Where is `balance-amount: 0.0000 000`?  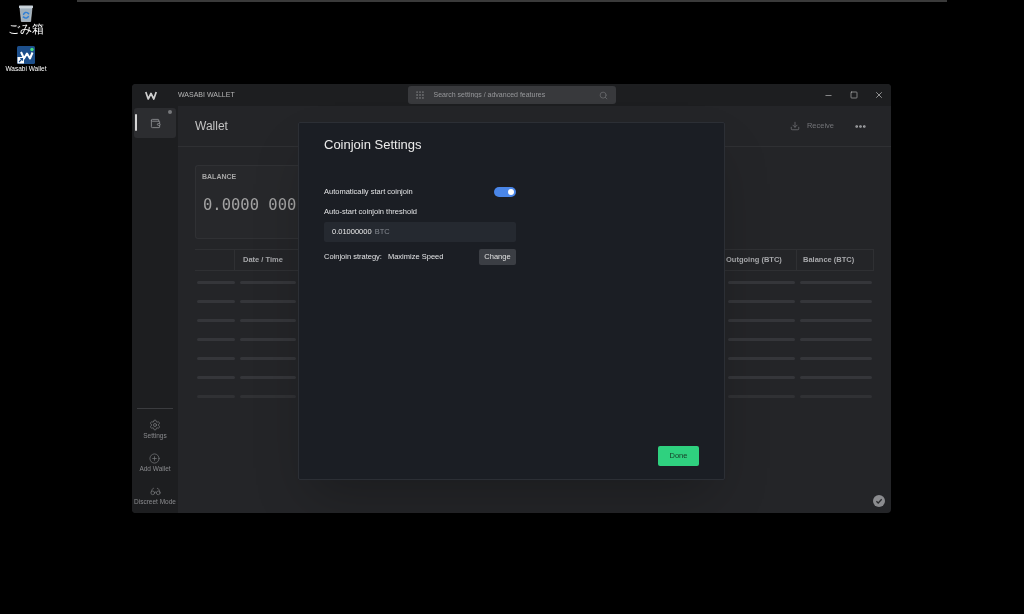 balance-amount: 0.0000 000 is located at coordinates (250, 204).